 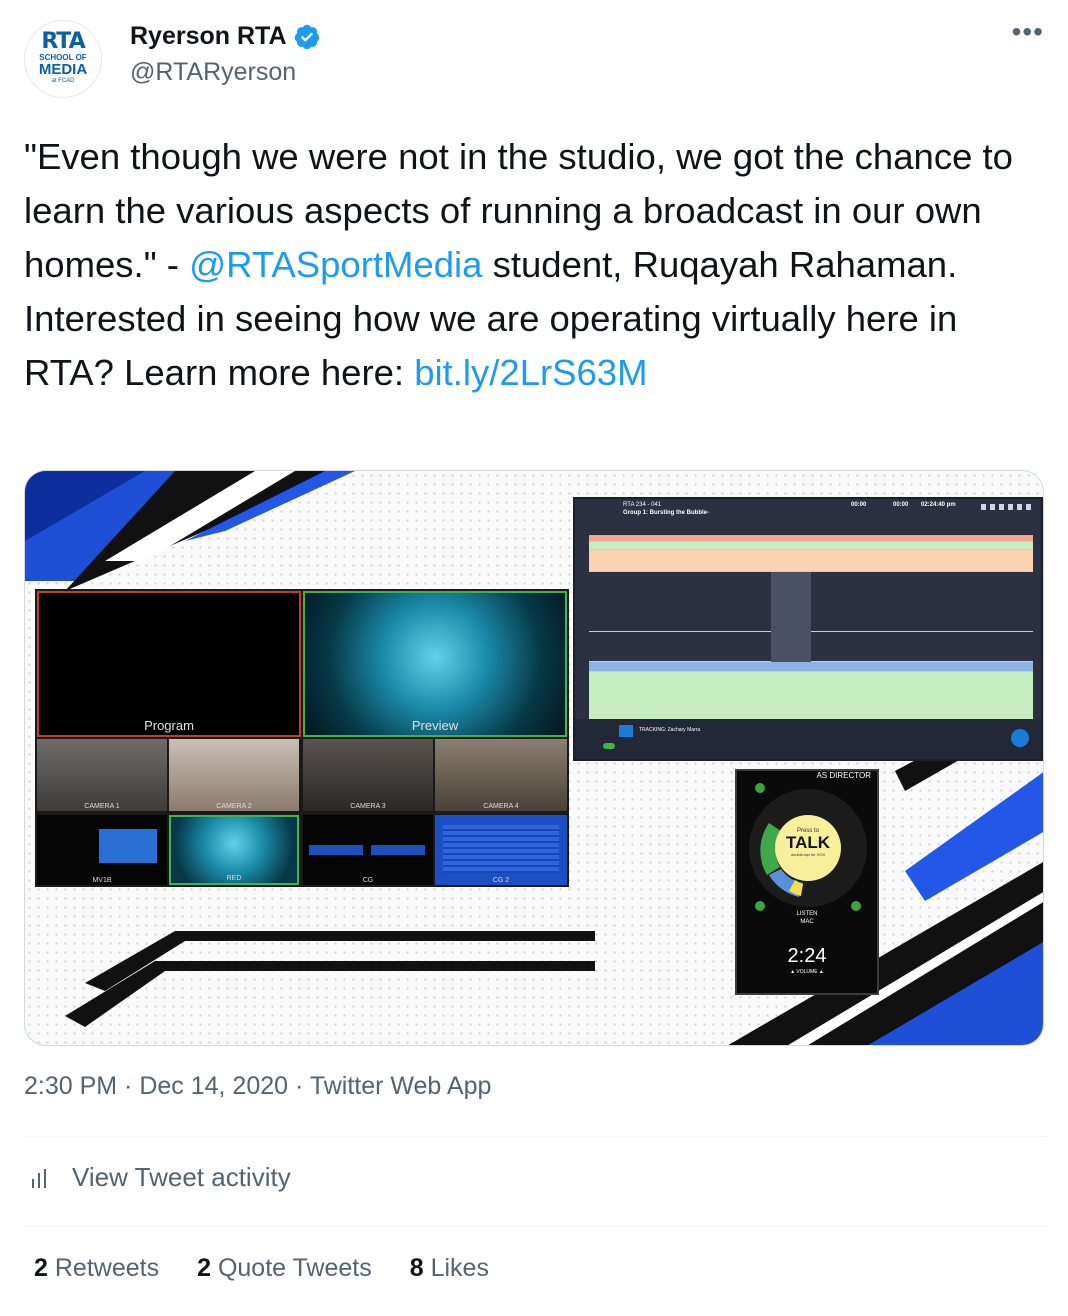 What do you see at coordinates (859, 505) in the screenshot?
I see `over-under-value: 00:00` at bounding box center [859, 505].